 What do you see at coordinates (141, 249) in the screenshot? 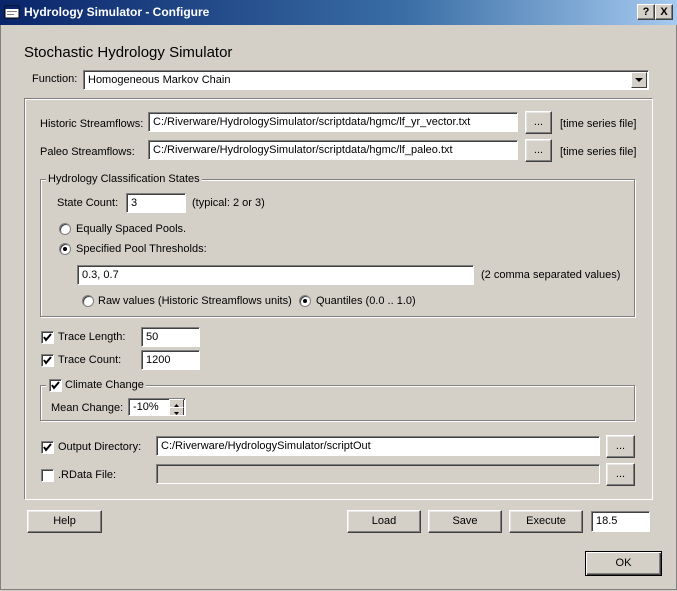
I see `specified-thresholds-label: Specified Pool Thresholds:` at bounding box center [141, 249].